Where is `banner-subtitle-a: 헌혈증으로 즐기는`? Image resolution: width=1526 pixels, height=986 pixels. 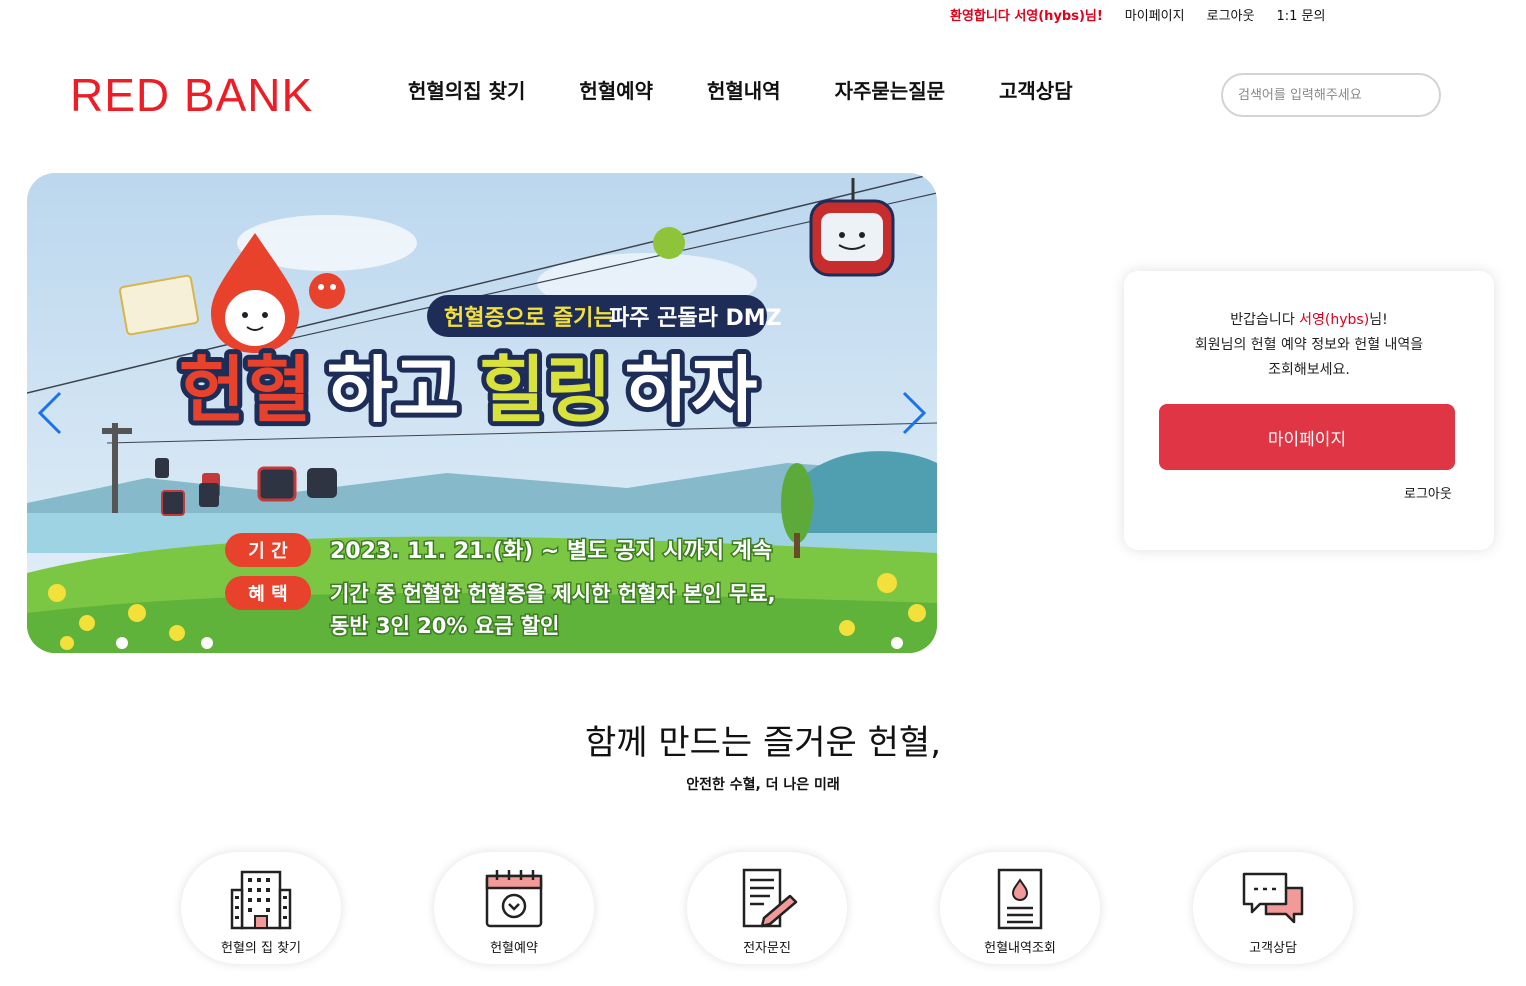
banner-subtitle-a: 헌혈증으로 즐기는 is located at coordinates (529, 318).